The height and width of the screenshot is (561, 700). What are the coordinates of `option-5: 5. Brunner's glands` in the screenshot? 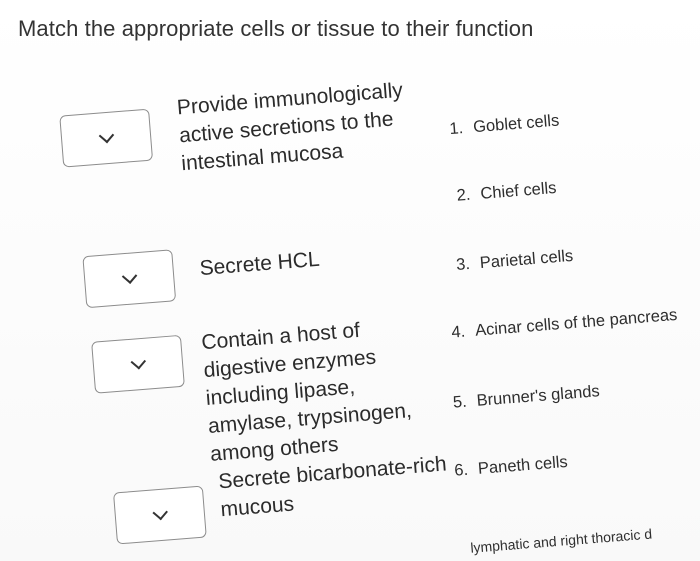 It's located at (526, 397).